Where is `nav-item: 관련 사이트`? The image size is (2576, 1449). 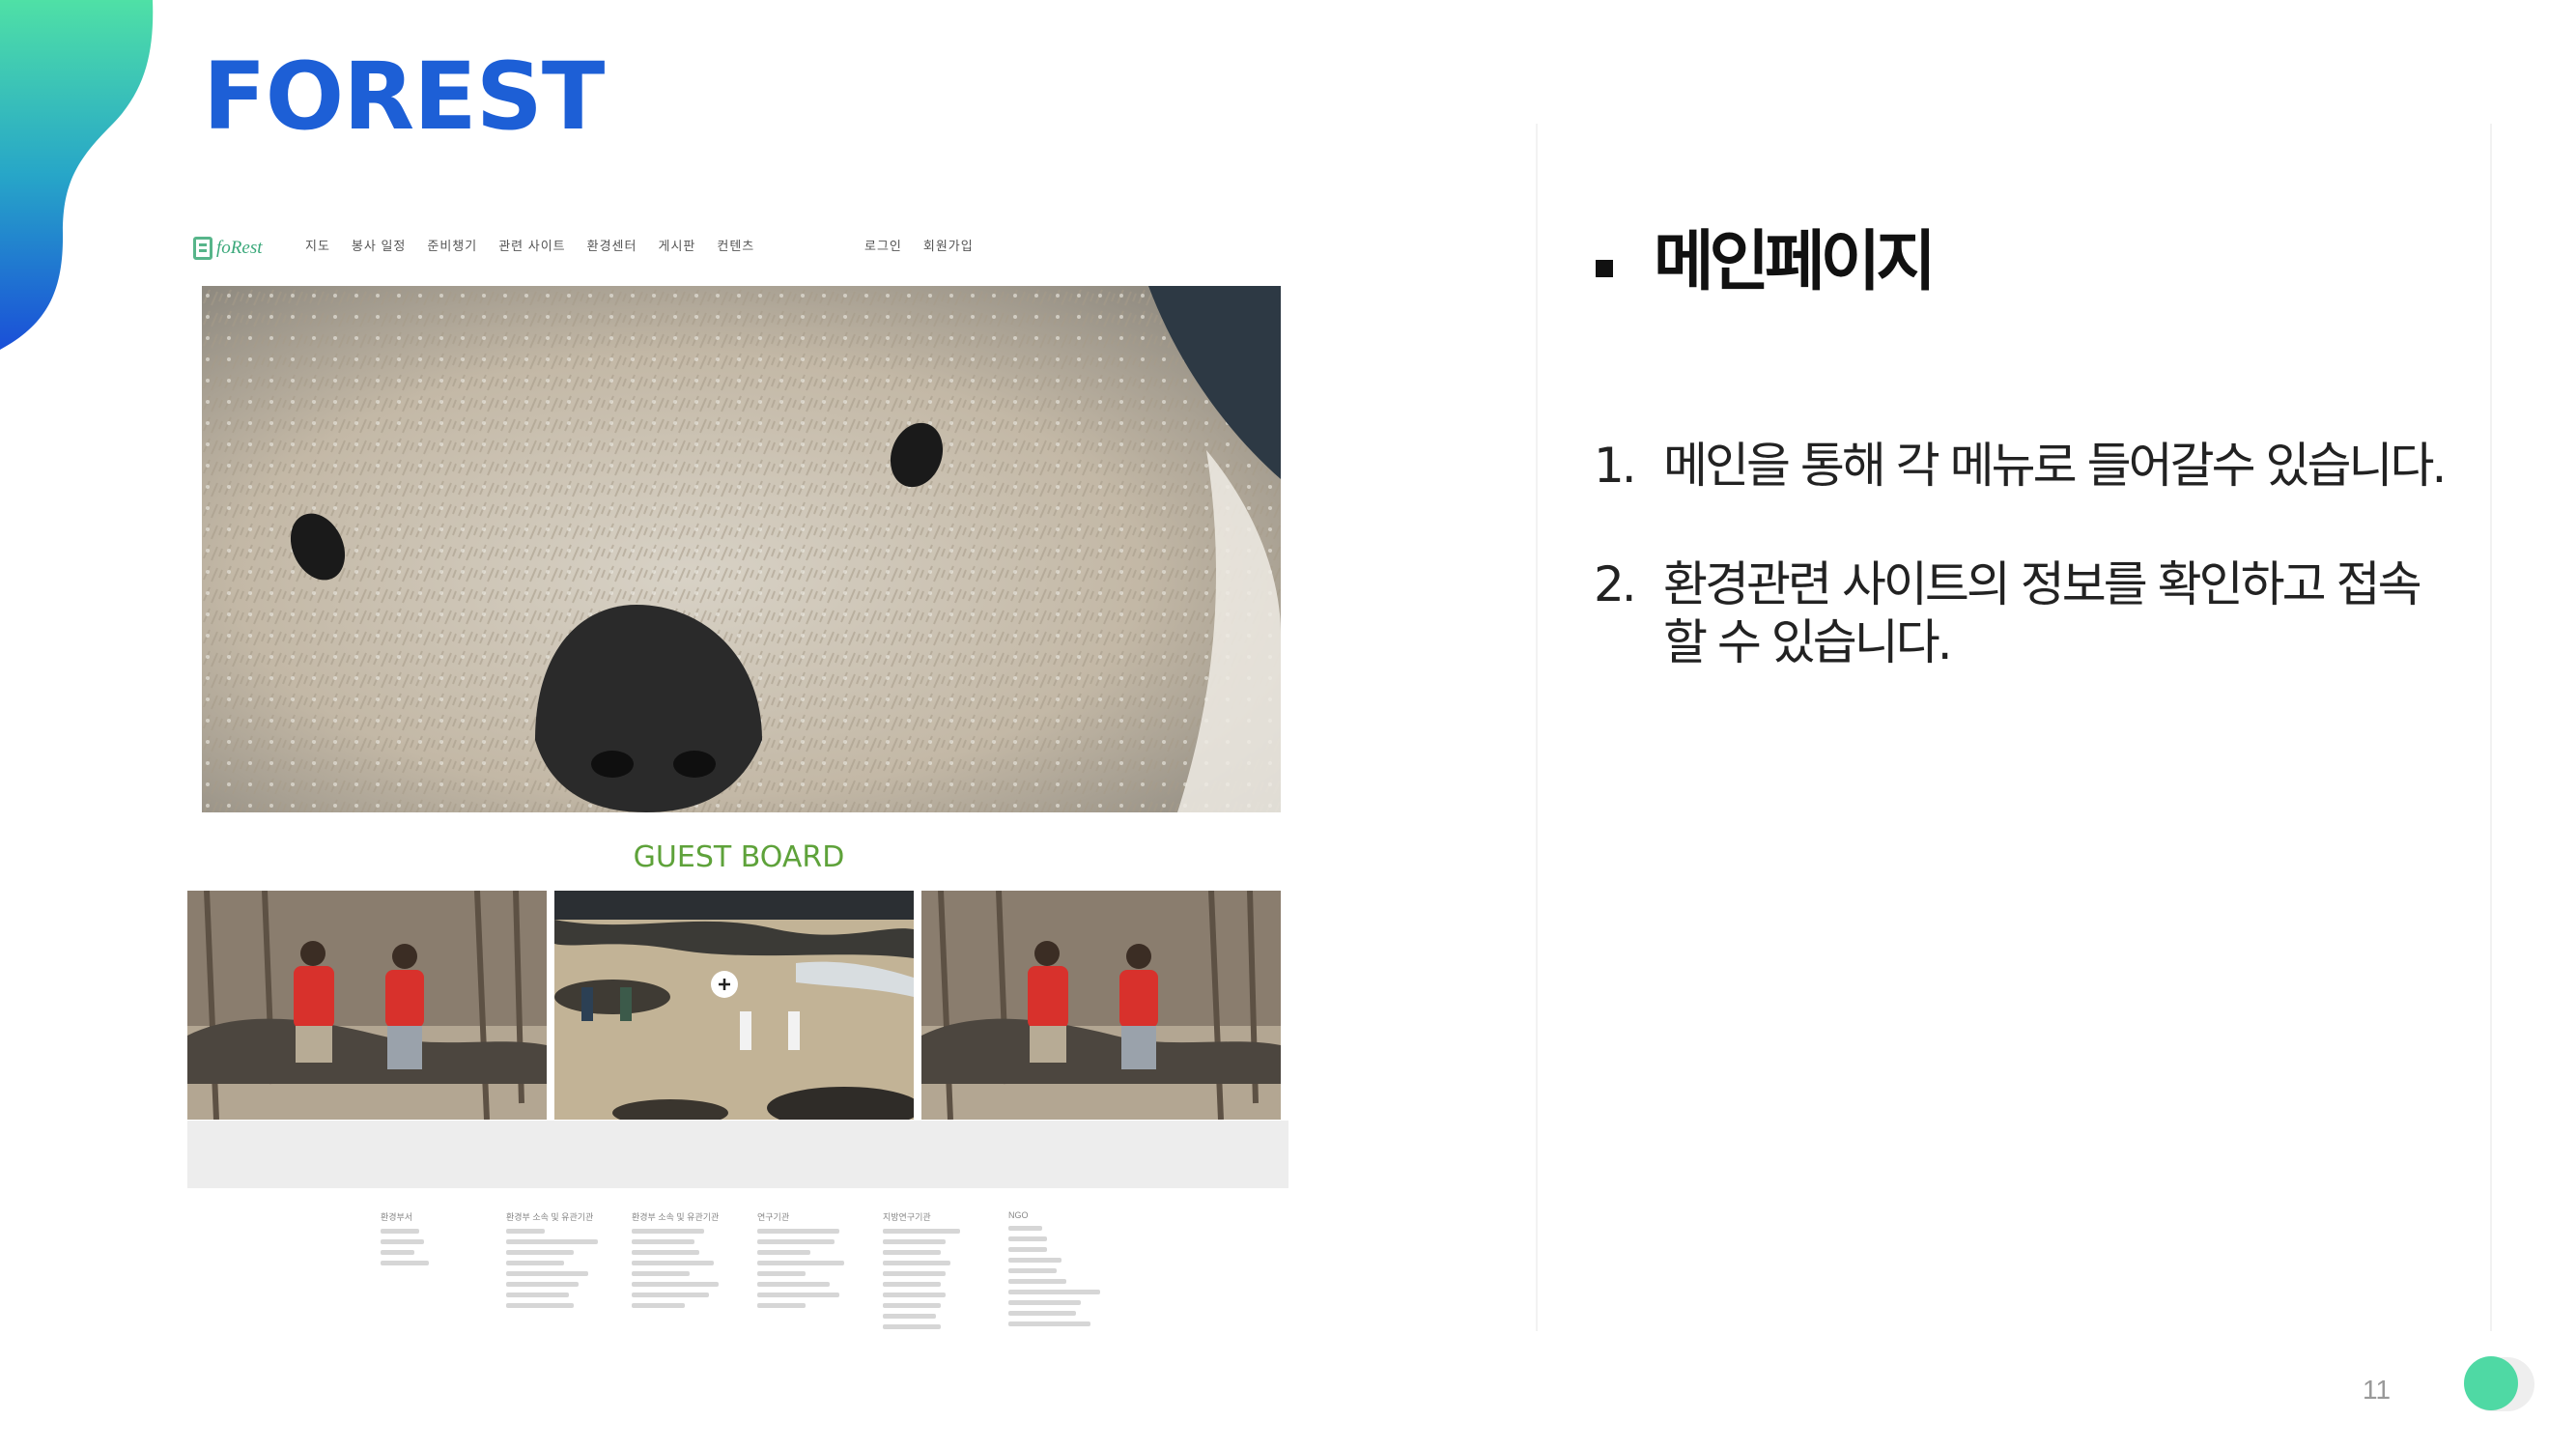 nav-item: 관련 사이트 is located at coordinates (531, 245).